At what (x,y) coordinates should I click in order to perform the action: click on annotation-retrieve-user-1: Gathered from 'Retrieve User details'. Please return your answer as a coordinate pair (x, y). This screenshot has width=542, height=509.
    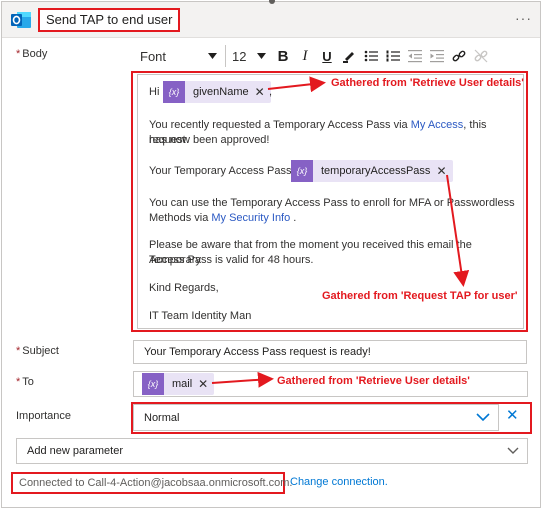
    Looking at the image, I should click on (427, 83).